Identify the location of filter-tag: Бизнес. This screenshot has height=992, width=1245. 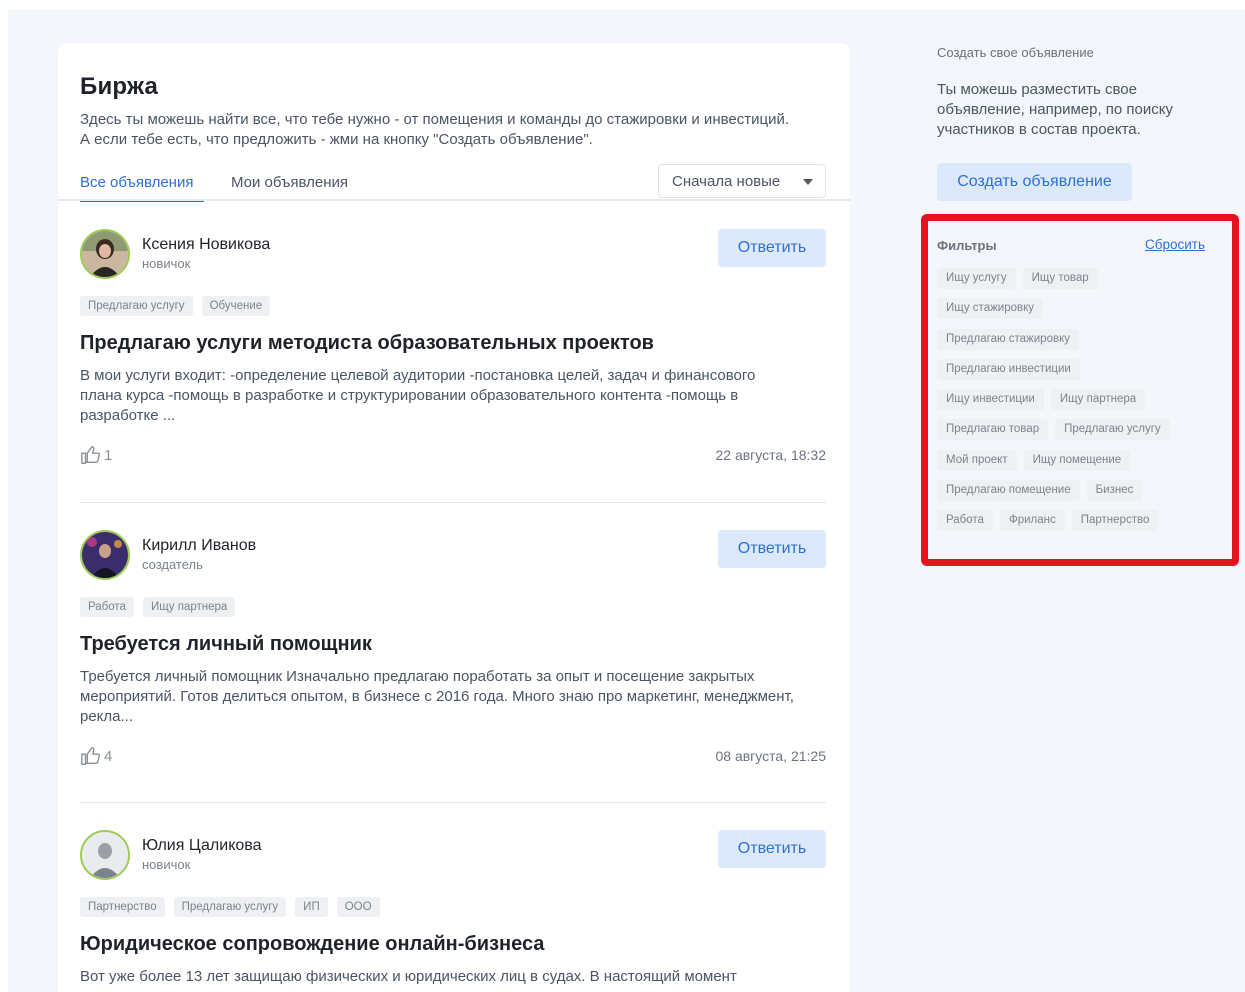
(1114, 491).